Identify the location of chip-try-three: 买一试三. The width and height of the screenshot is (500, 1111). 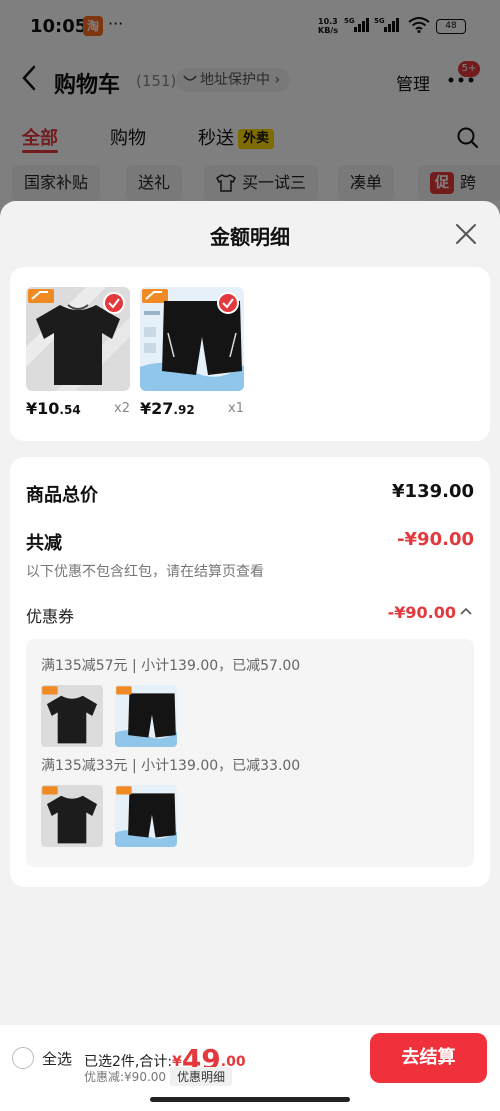
(261, 183).